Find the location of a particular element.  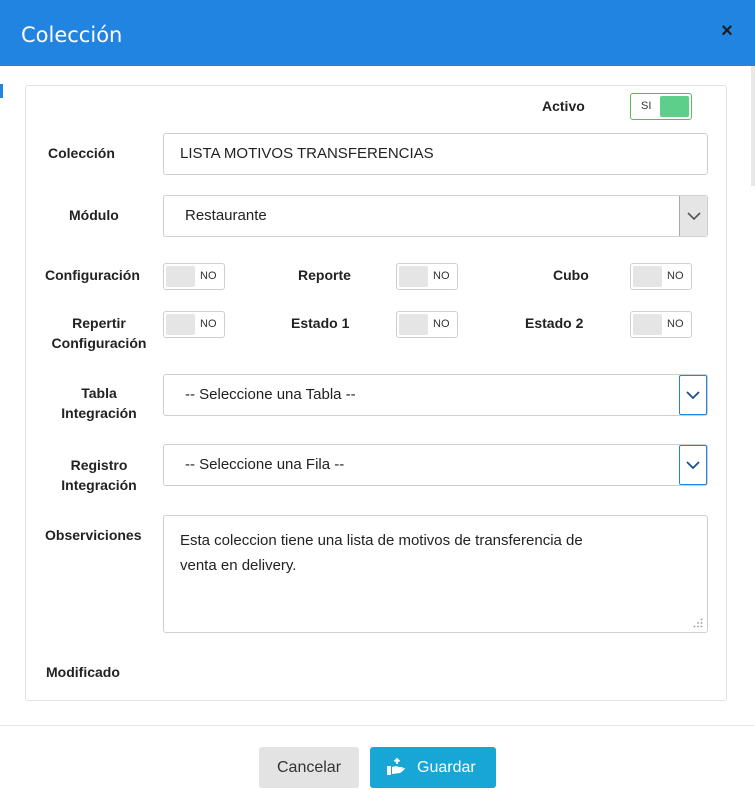

configuracion-label: Configuración is located at coordinates (92, 275).